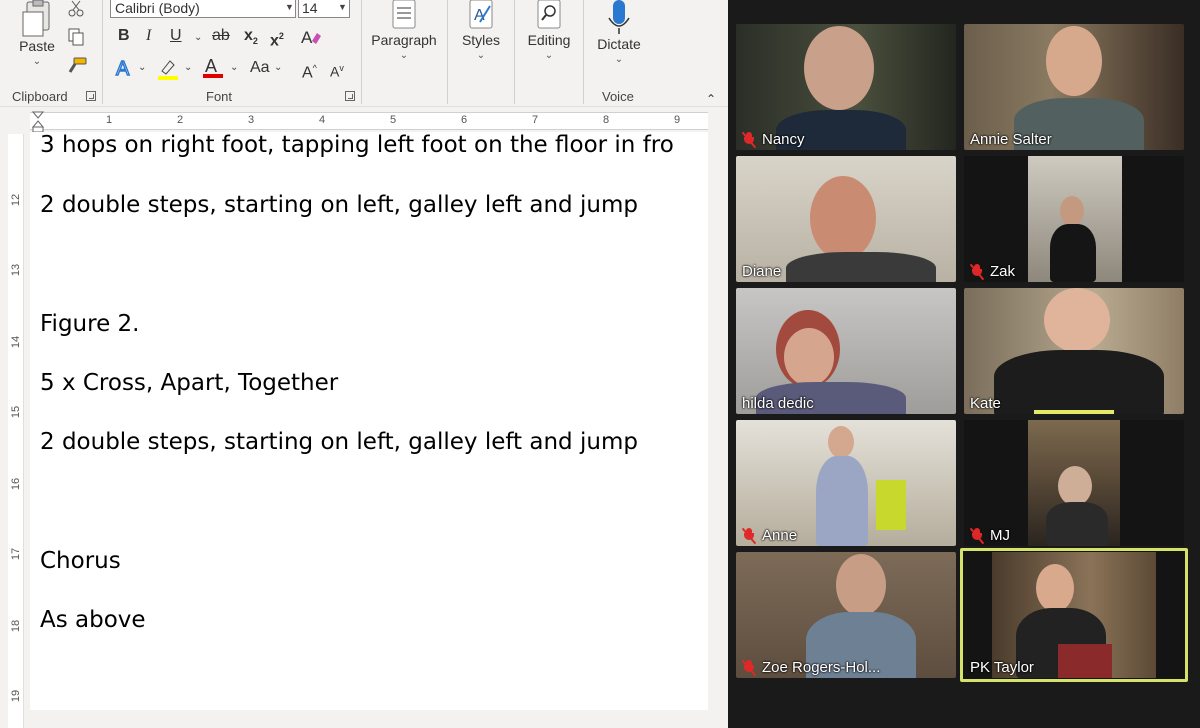  What do you see at coordinates (989, 535) in the screenshot?
I see `participant-name-tag: MJ` at bounding box center [989, 535].